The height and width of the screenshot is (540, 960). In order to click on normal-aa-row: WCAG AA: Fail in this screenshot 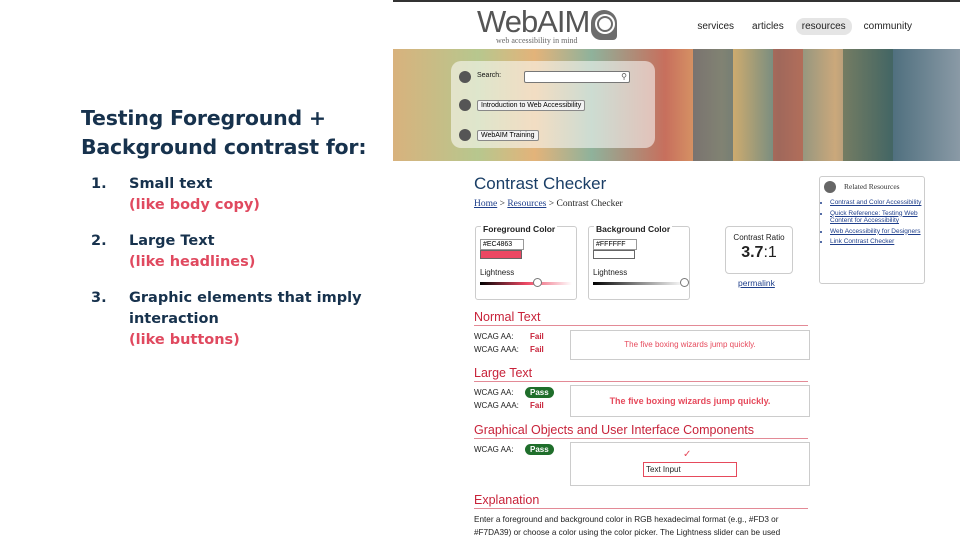, I will do `click(519, 337)`.